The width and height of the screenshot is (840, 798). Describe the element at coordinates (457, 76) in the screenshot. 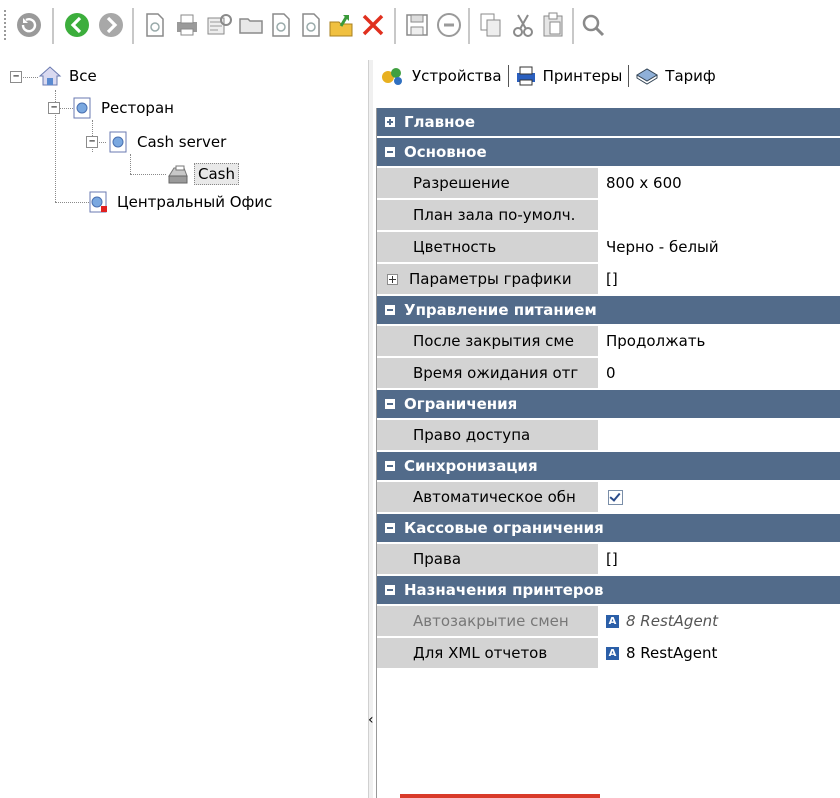

I see `tab-label: Устройства` at that location.